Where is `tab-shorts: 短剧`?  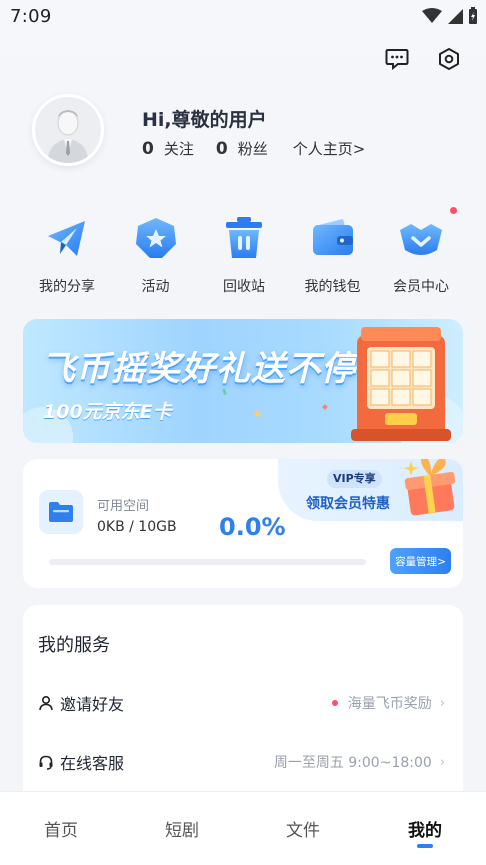 tab-shorts: 短剧 is located at coordinates (182, 828).